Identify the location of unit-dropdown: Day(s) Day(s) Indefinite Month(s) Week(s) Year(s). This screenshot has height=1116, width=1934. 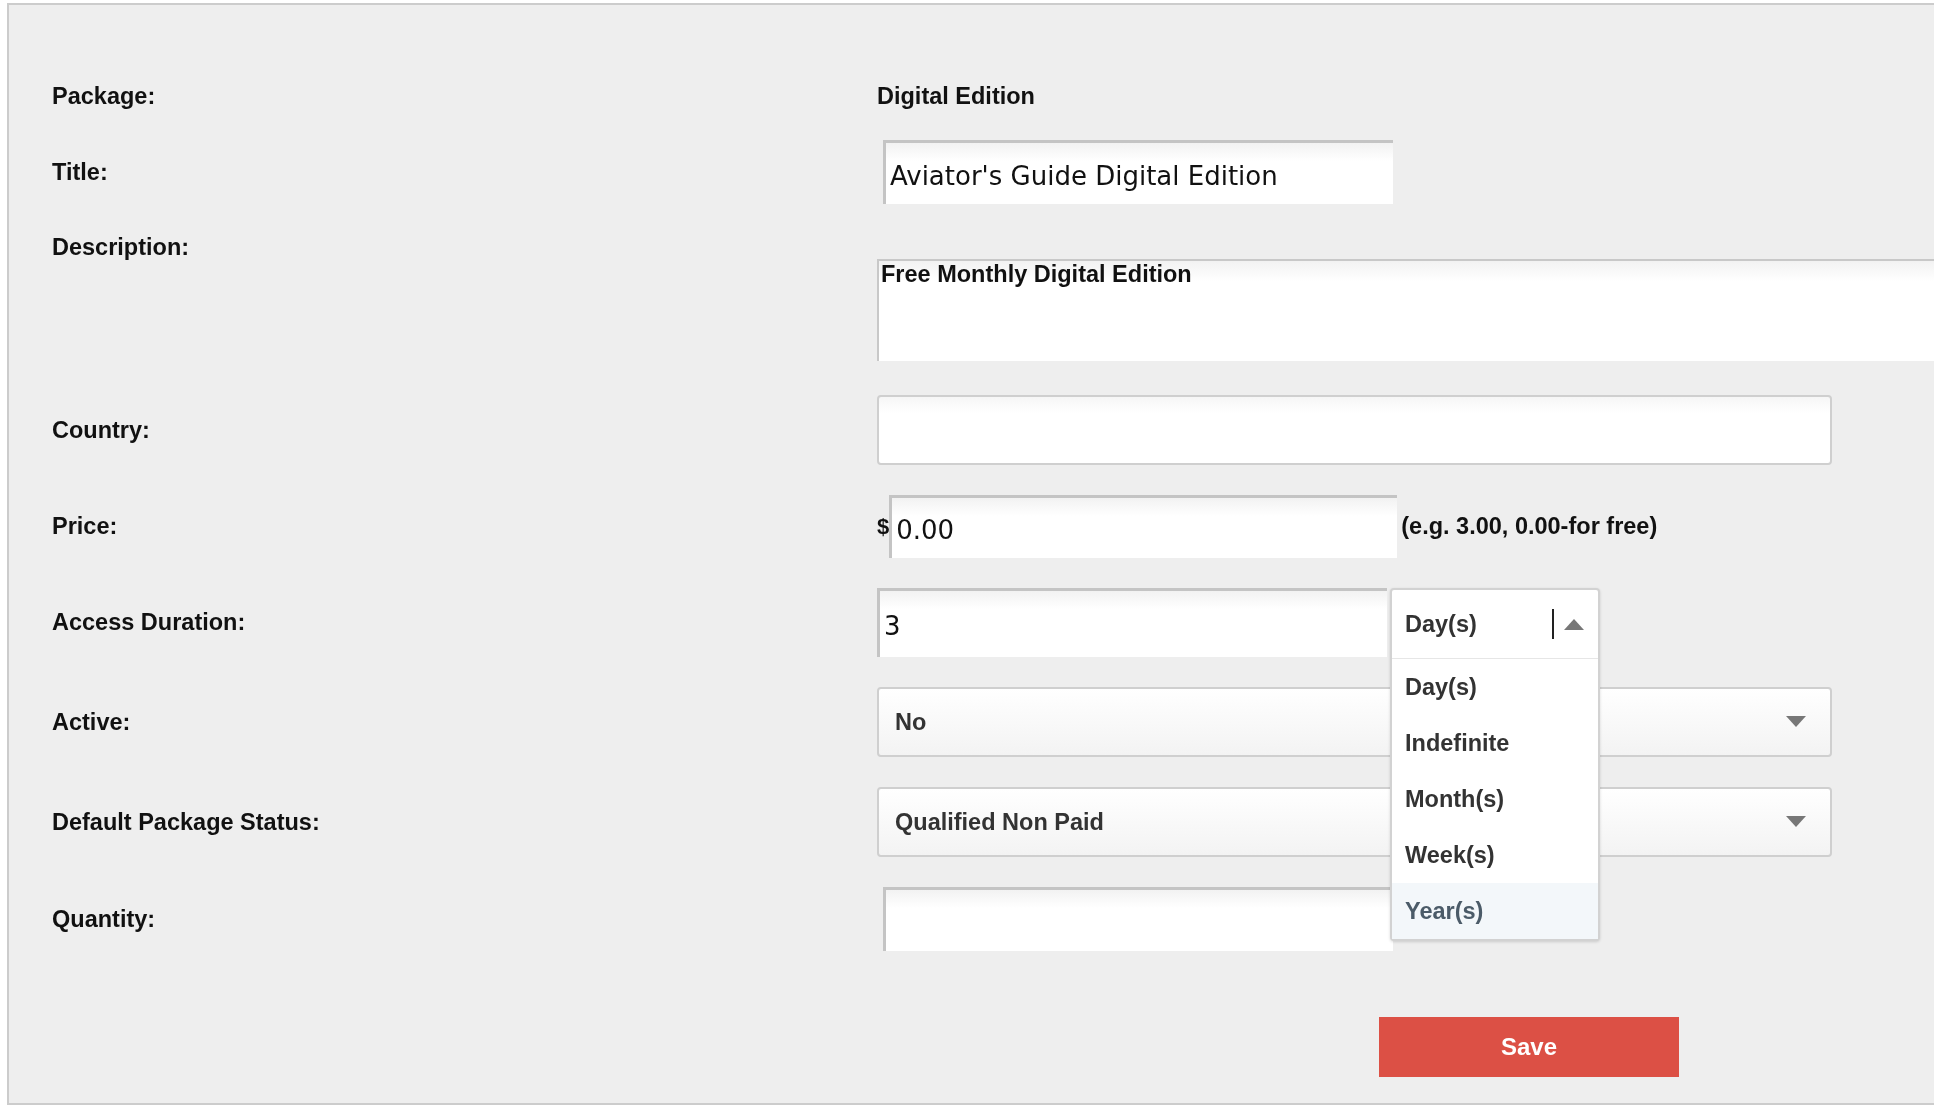
(1495, 764).